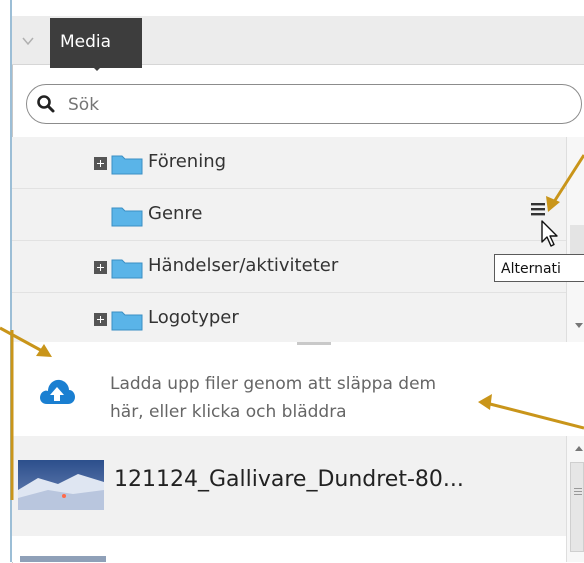 The image size is (584, 563). I want to click on tree-item-label: Förening, so click(187, 161).